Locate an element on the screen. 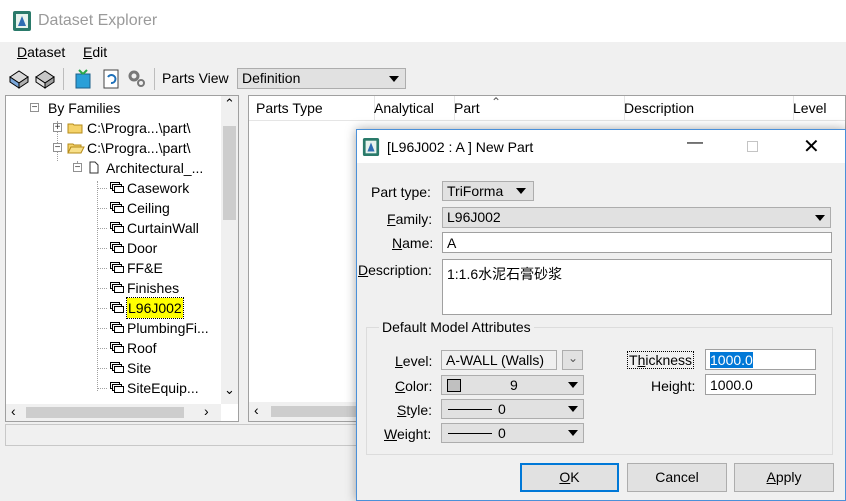  color-label: Color: is located at coordinates (414, 386).